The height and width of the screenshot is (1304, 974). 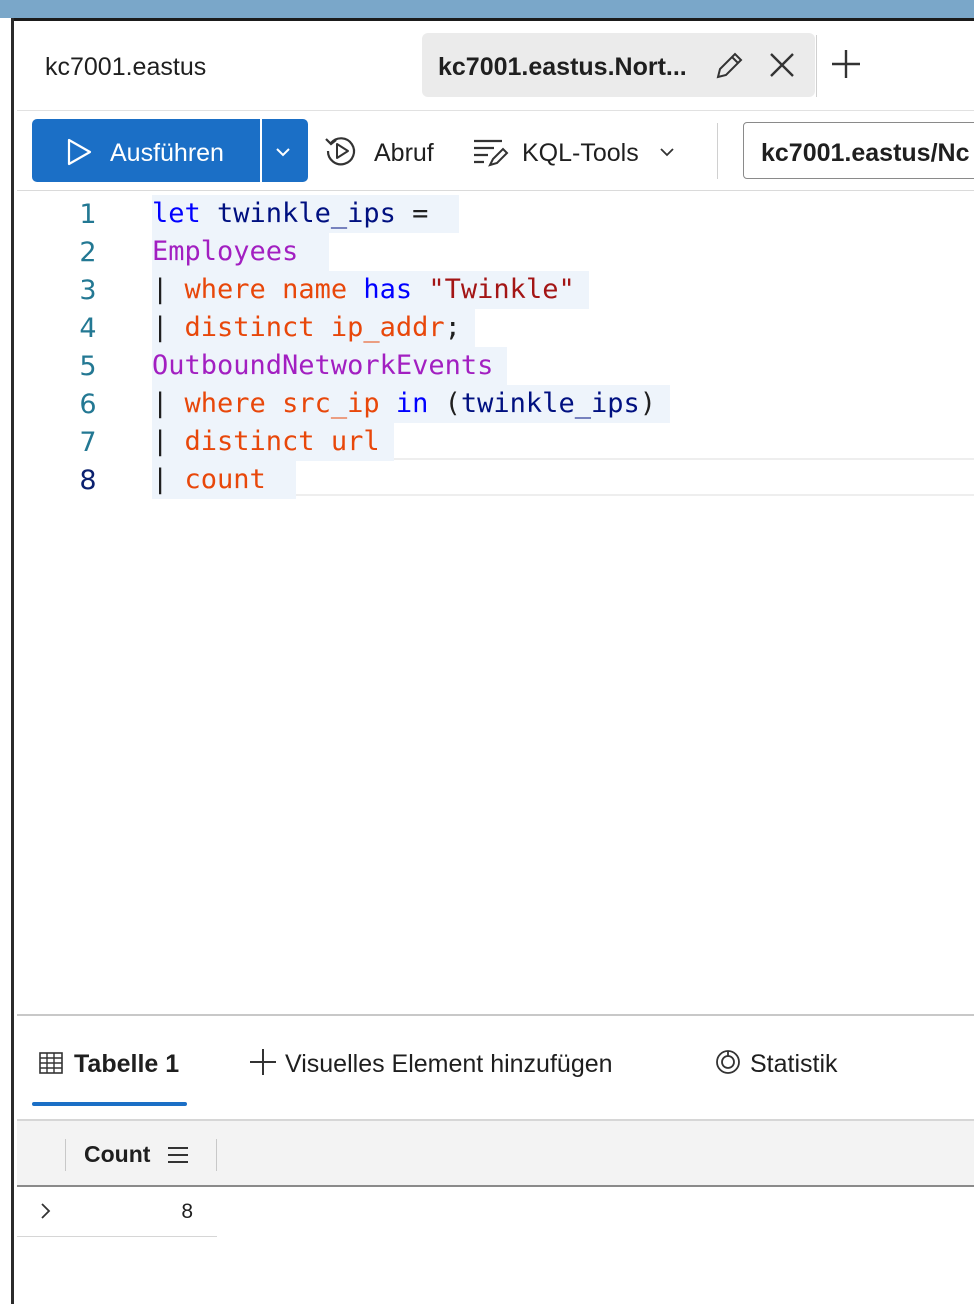 What do you see at coordinates (782, 65) in the screenshot?
I see `close-icon` at bounding box center [782, 65].